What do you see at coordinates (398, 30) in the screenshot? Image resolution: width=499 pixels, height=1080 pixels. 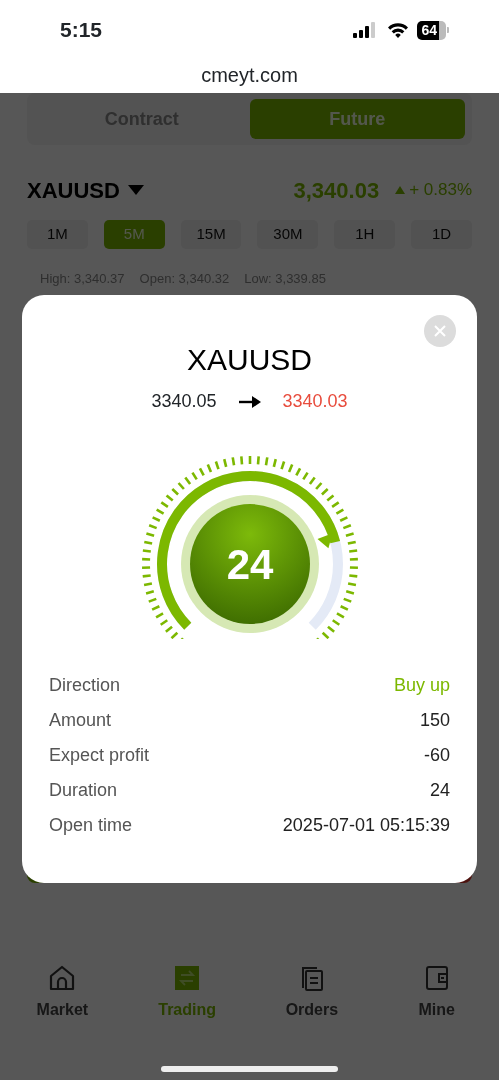 I see `wifi-icon` at bounding box center [398, 30].